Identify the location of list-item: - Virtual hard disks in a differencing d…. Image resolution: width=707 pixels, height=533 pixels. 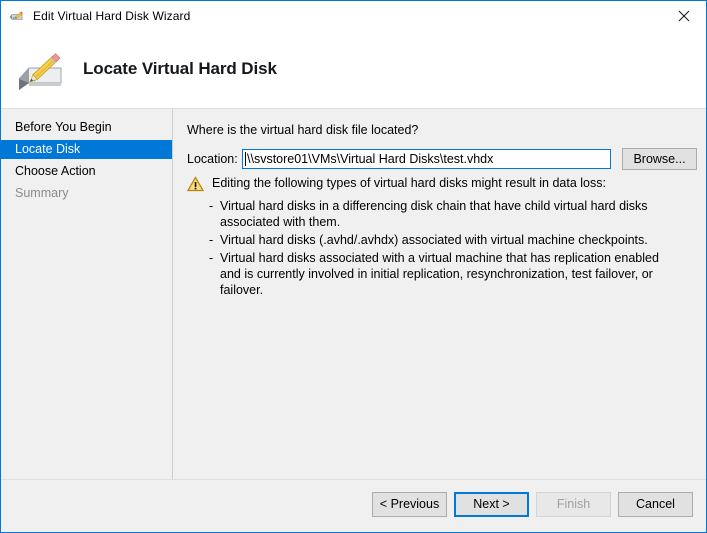
(439, 214).